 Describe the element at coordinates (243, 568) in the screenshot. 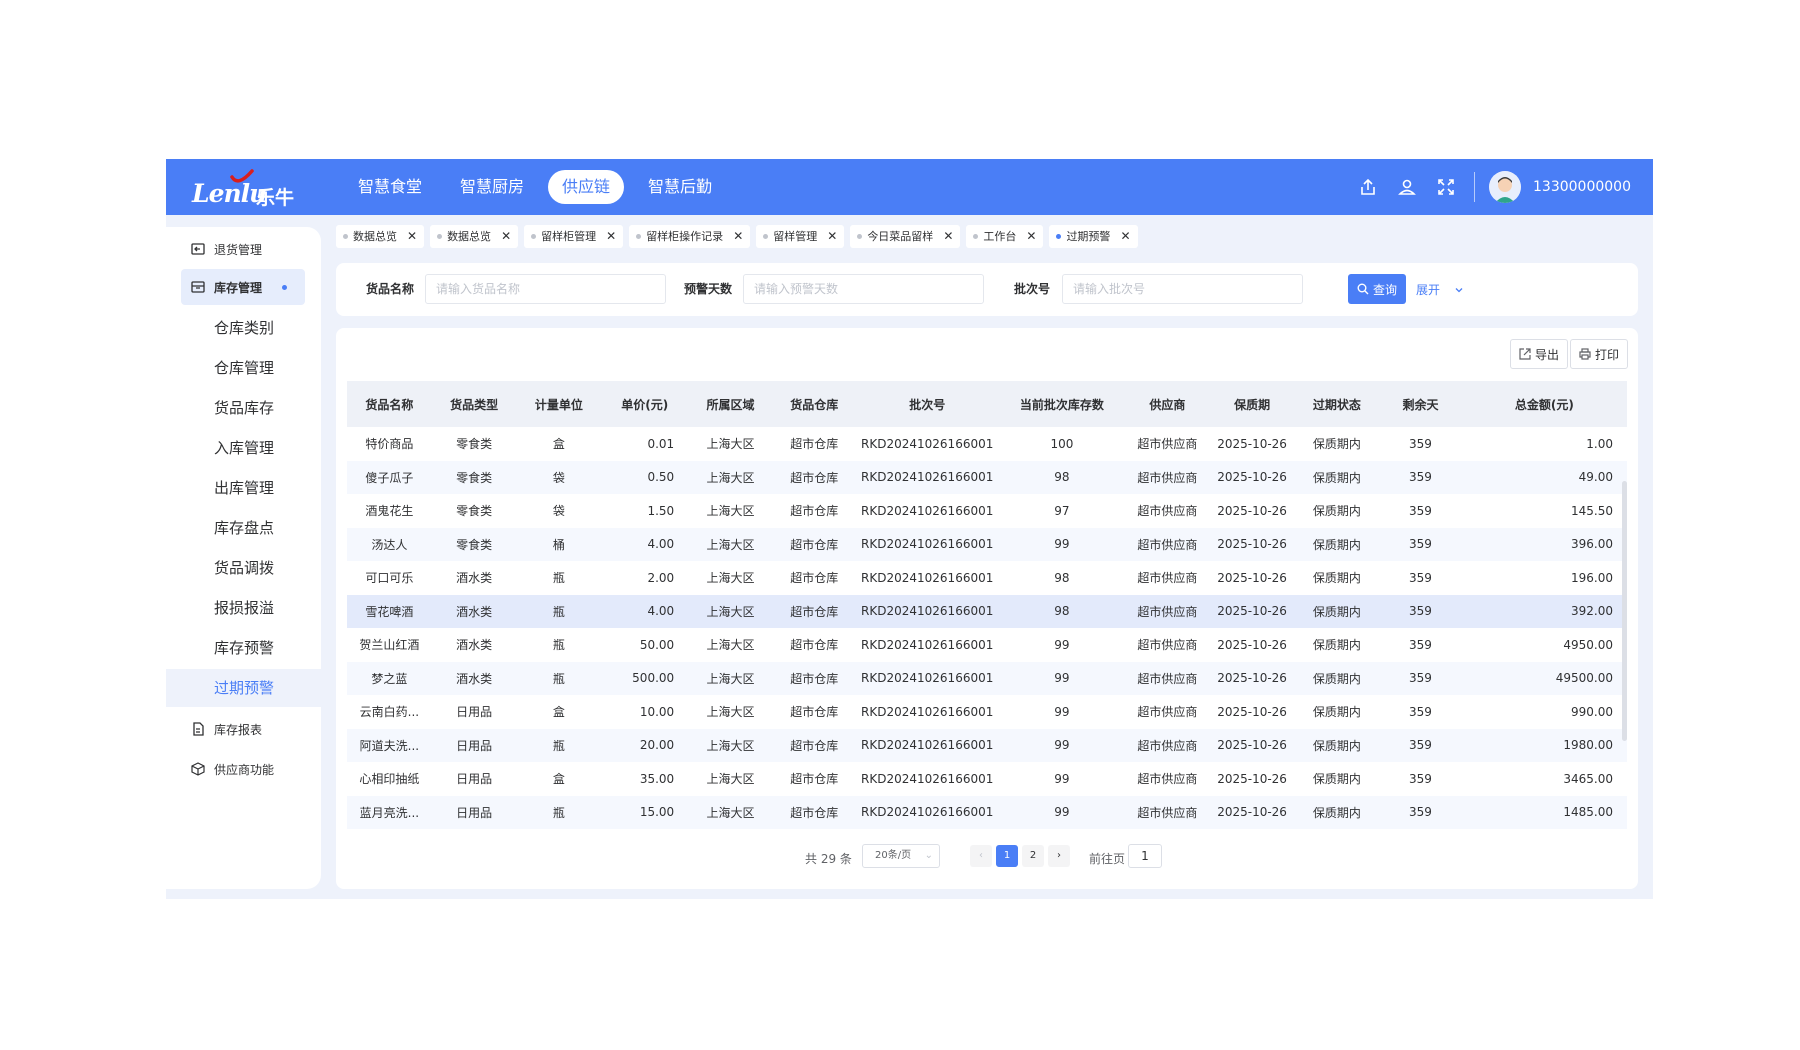

I see `sidebar-sub-transfer: 货品调拨` at that location.